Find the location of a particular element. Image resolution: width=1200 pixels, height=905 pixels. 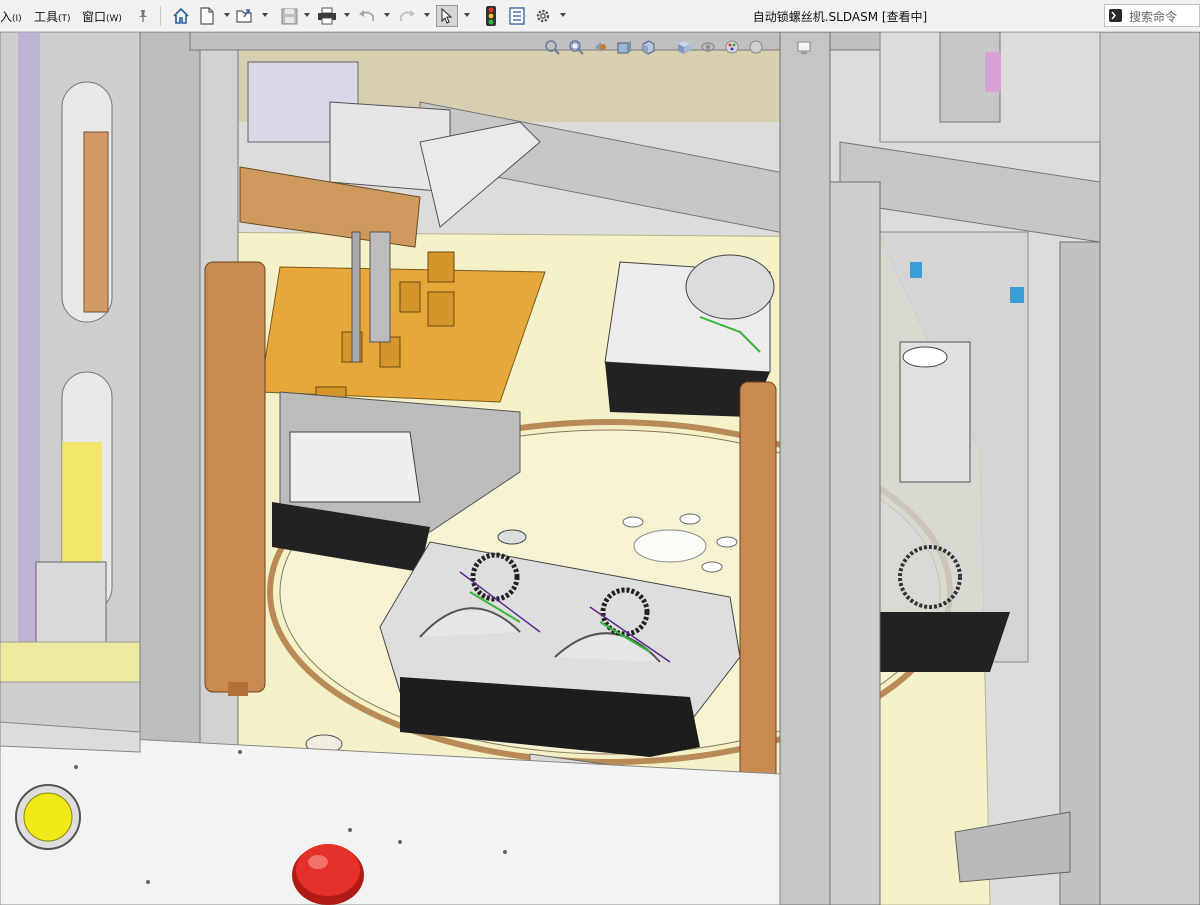

view-settings-icon is located at coordinates (804, 47).